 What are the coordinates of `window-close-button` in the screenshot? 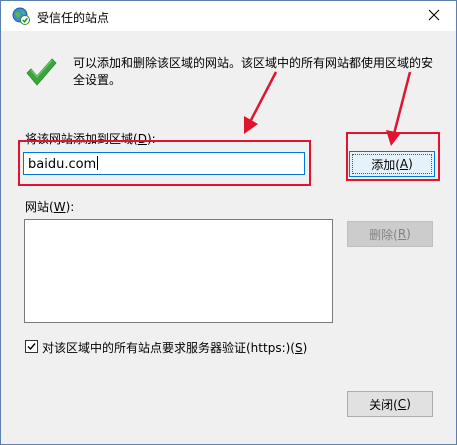 It's located at (434, 16).